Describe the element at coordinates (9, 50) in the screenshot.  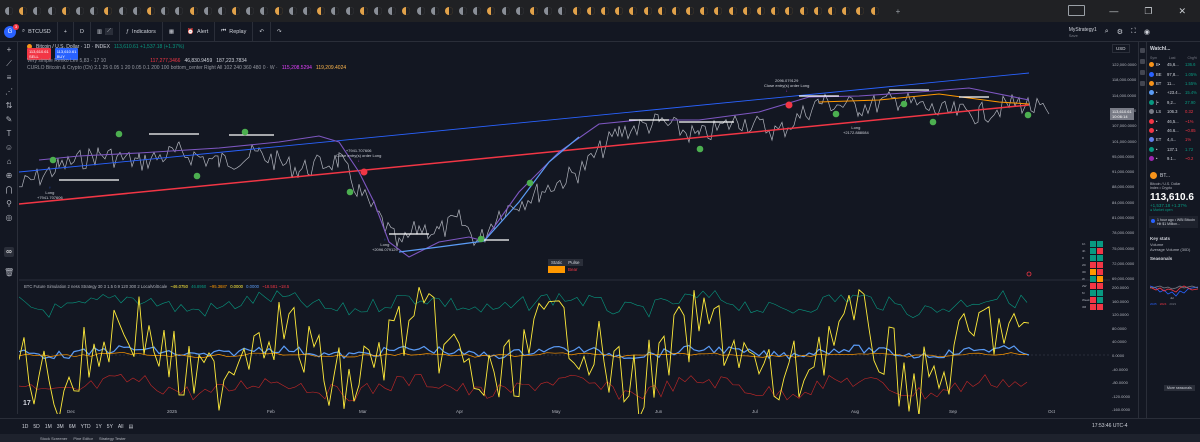
I see `crosshair-icon: +` at that location.